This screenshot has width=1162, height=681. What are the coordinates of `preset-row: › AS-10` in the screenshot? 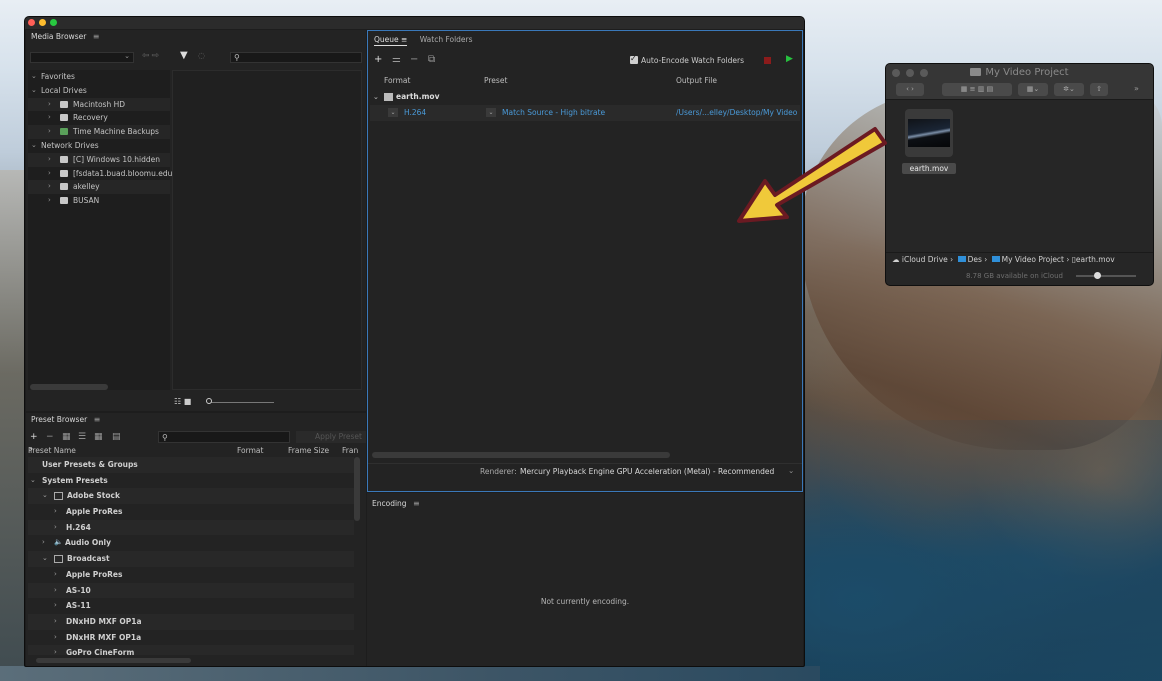 It's located at (191, 590).